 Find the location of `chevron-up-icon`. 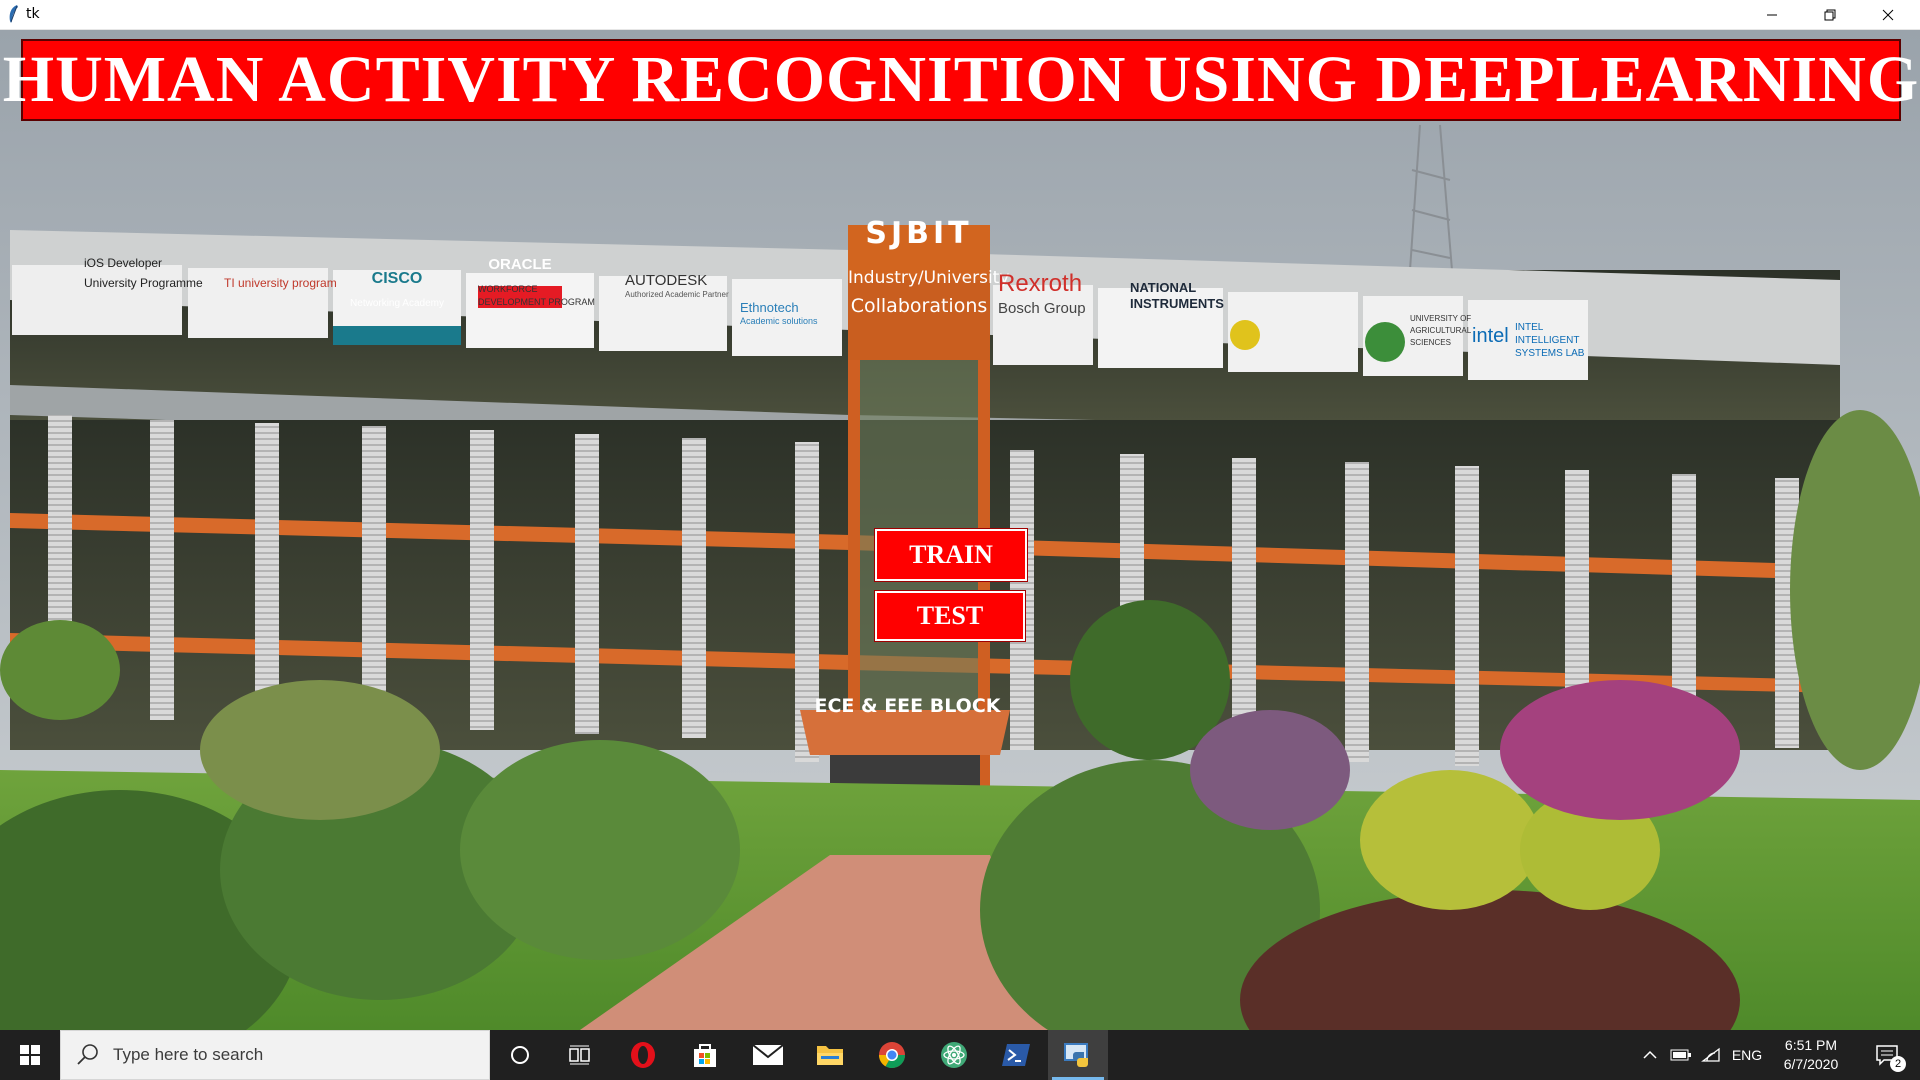

chevron-up-icon is located at coordinates (1650, 1054).